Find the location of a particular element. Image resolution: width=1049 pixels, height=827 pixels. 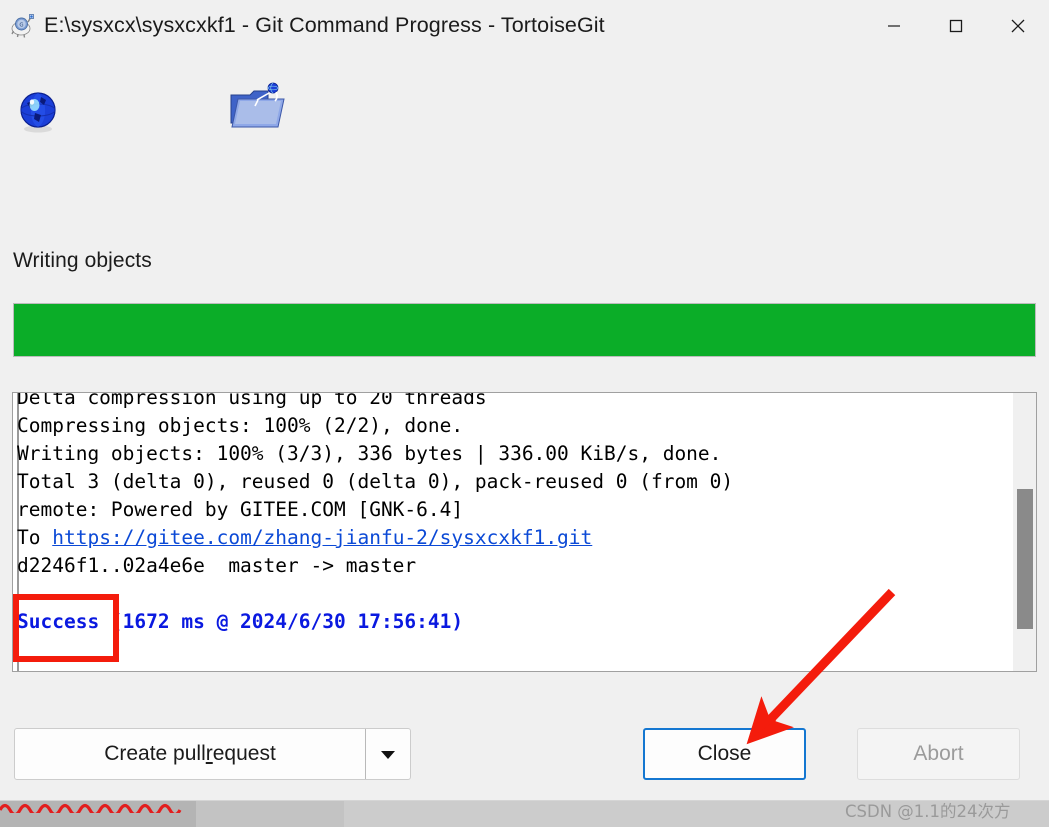

console-scrollbar is located at coordinates (1024, 532).